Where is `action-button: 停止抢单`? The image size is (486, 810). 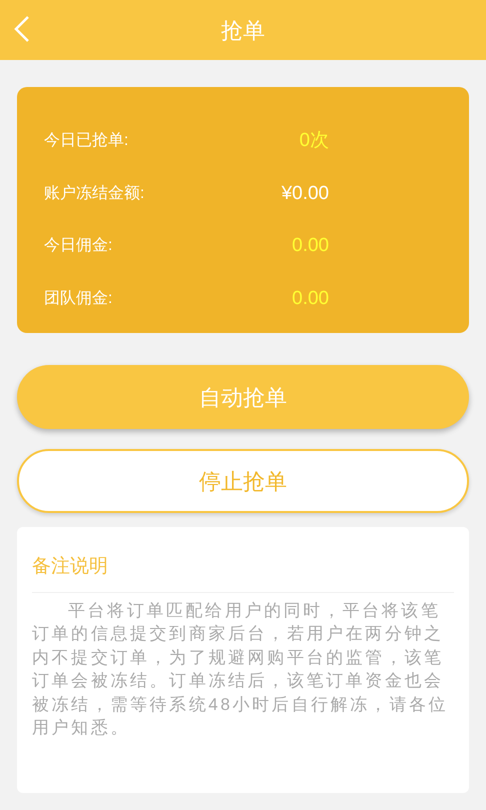
action-button: 停止抢单 is located at coordinates (243, 481).